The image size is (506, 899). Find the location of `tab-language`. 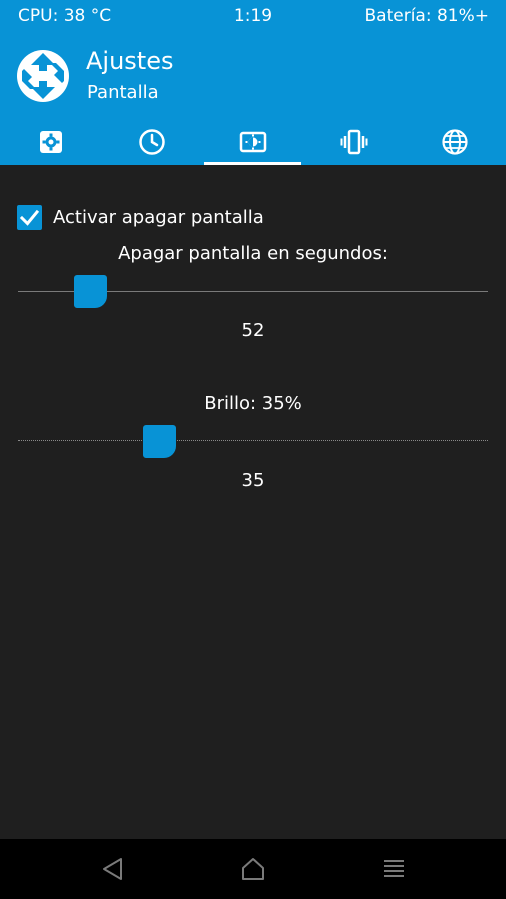

tab-language is located at coordinates (454, 141).